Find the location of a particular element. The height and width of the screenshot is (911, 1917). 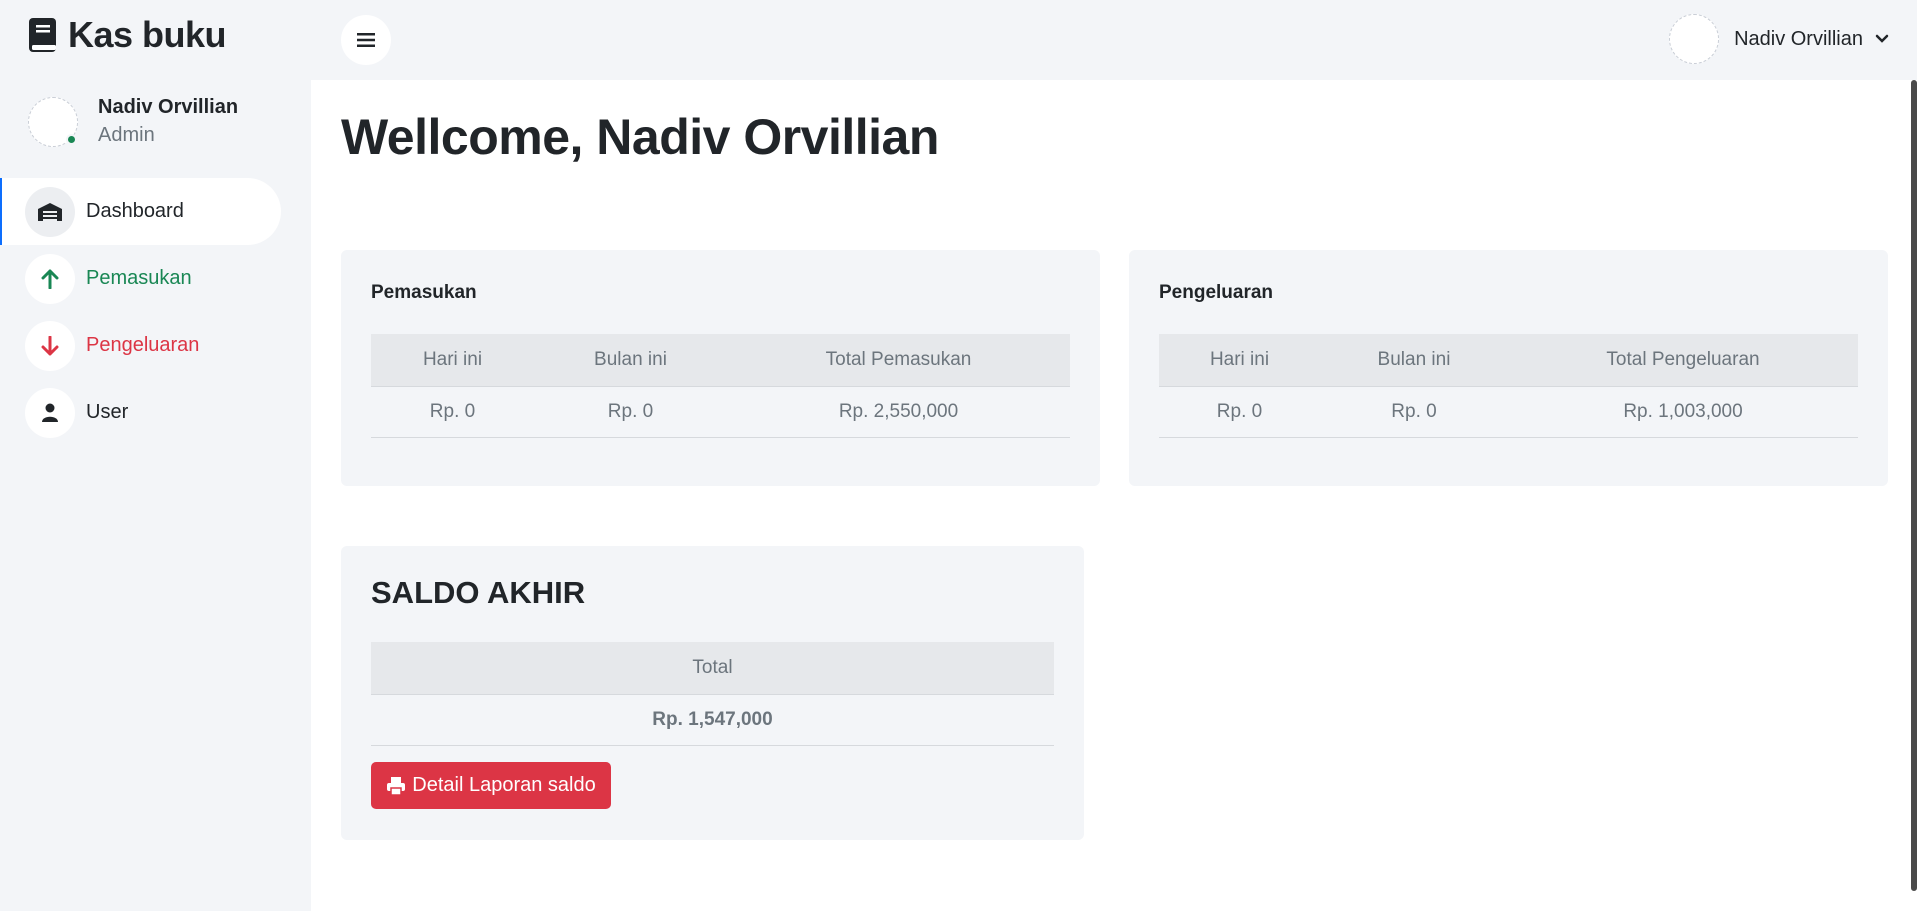

sidebar-item-label: Pengeluaran is located at coordinates (143, 345).